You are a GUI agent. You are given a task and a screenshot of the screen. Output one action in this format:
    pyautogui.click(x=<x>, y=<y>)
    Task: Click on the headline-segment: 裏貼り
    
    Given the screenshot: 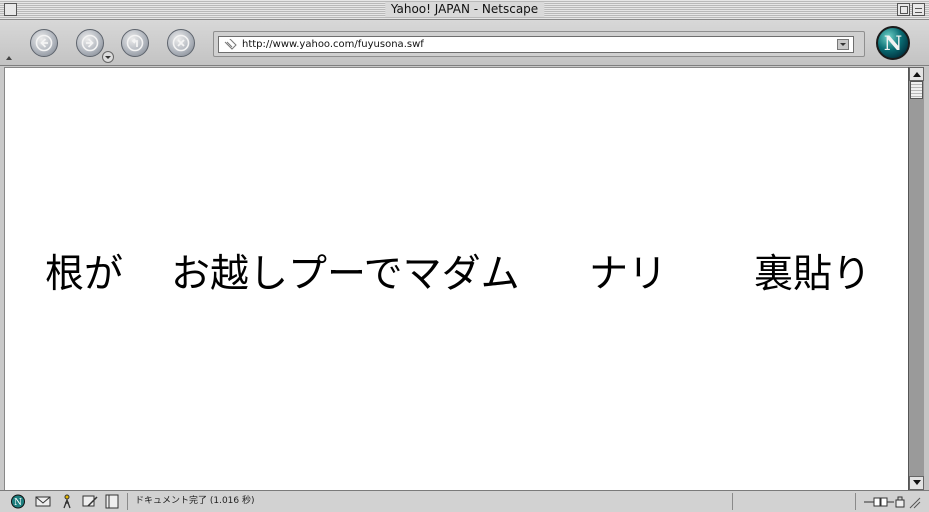 What is the action you would take?
    pyautogui.click(x=813, y=274)
    